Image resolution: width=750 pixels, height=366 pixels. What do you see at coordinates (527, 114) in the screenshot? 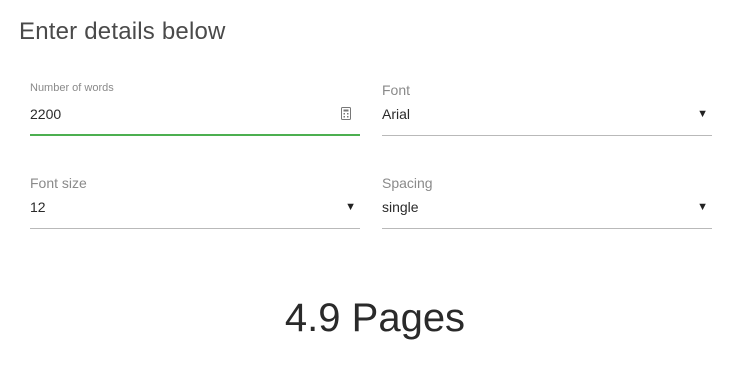
I see `font-value: Arial` at bounding box center [527, 114].